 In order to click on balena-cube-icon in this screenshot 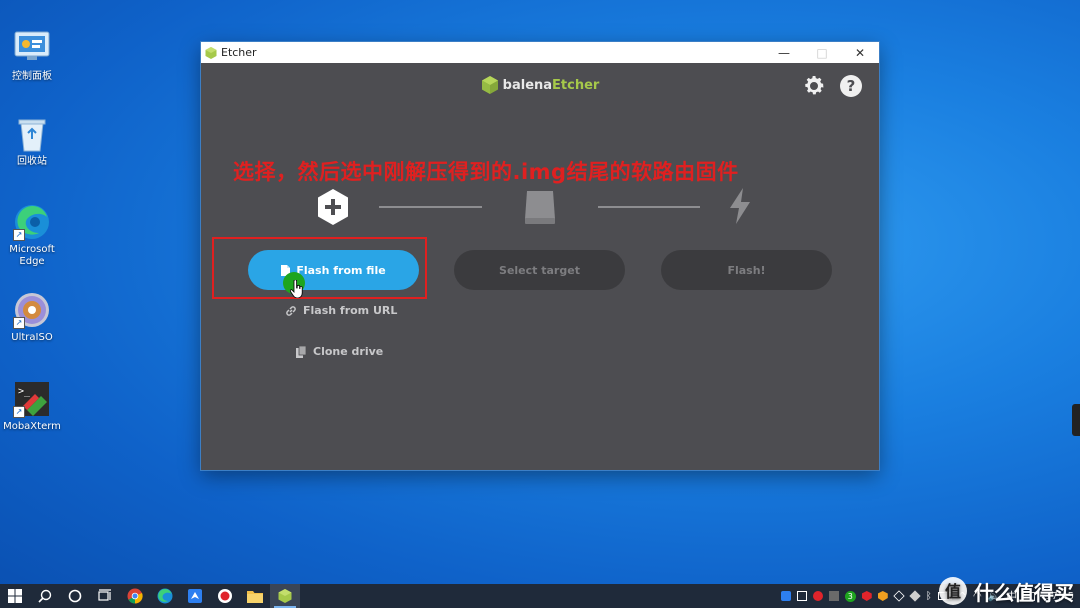, I will do `click(489, 85)`.